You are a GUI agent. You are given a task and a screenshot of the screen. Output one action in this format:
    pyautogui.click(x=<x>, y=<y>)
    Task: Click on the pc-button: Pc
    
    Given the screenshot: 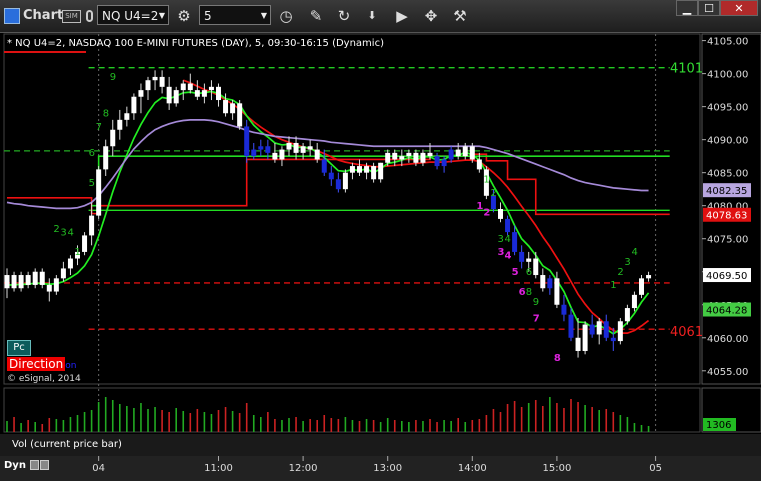 What is the action you would take?
    pyautogui.click(x=19, y=348)
    